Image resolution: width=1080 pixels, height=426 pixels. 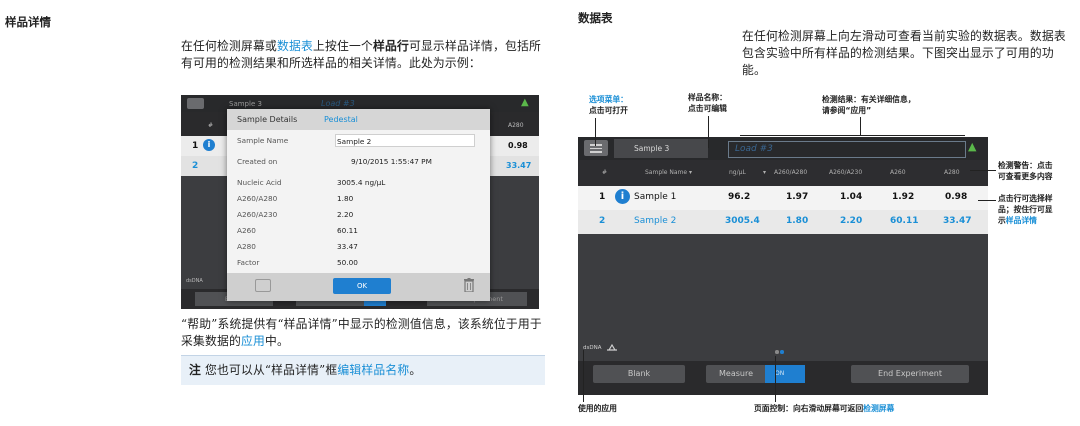 I want to click on detail-value: 60.11, so click(x=347, y=230).